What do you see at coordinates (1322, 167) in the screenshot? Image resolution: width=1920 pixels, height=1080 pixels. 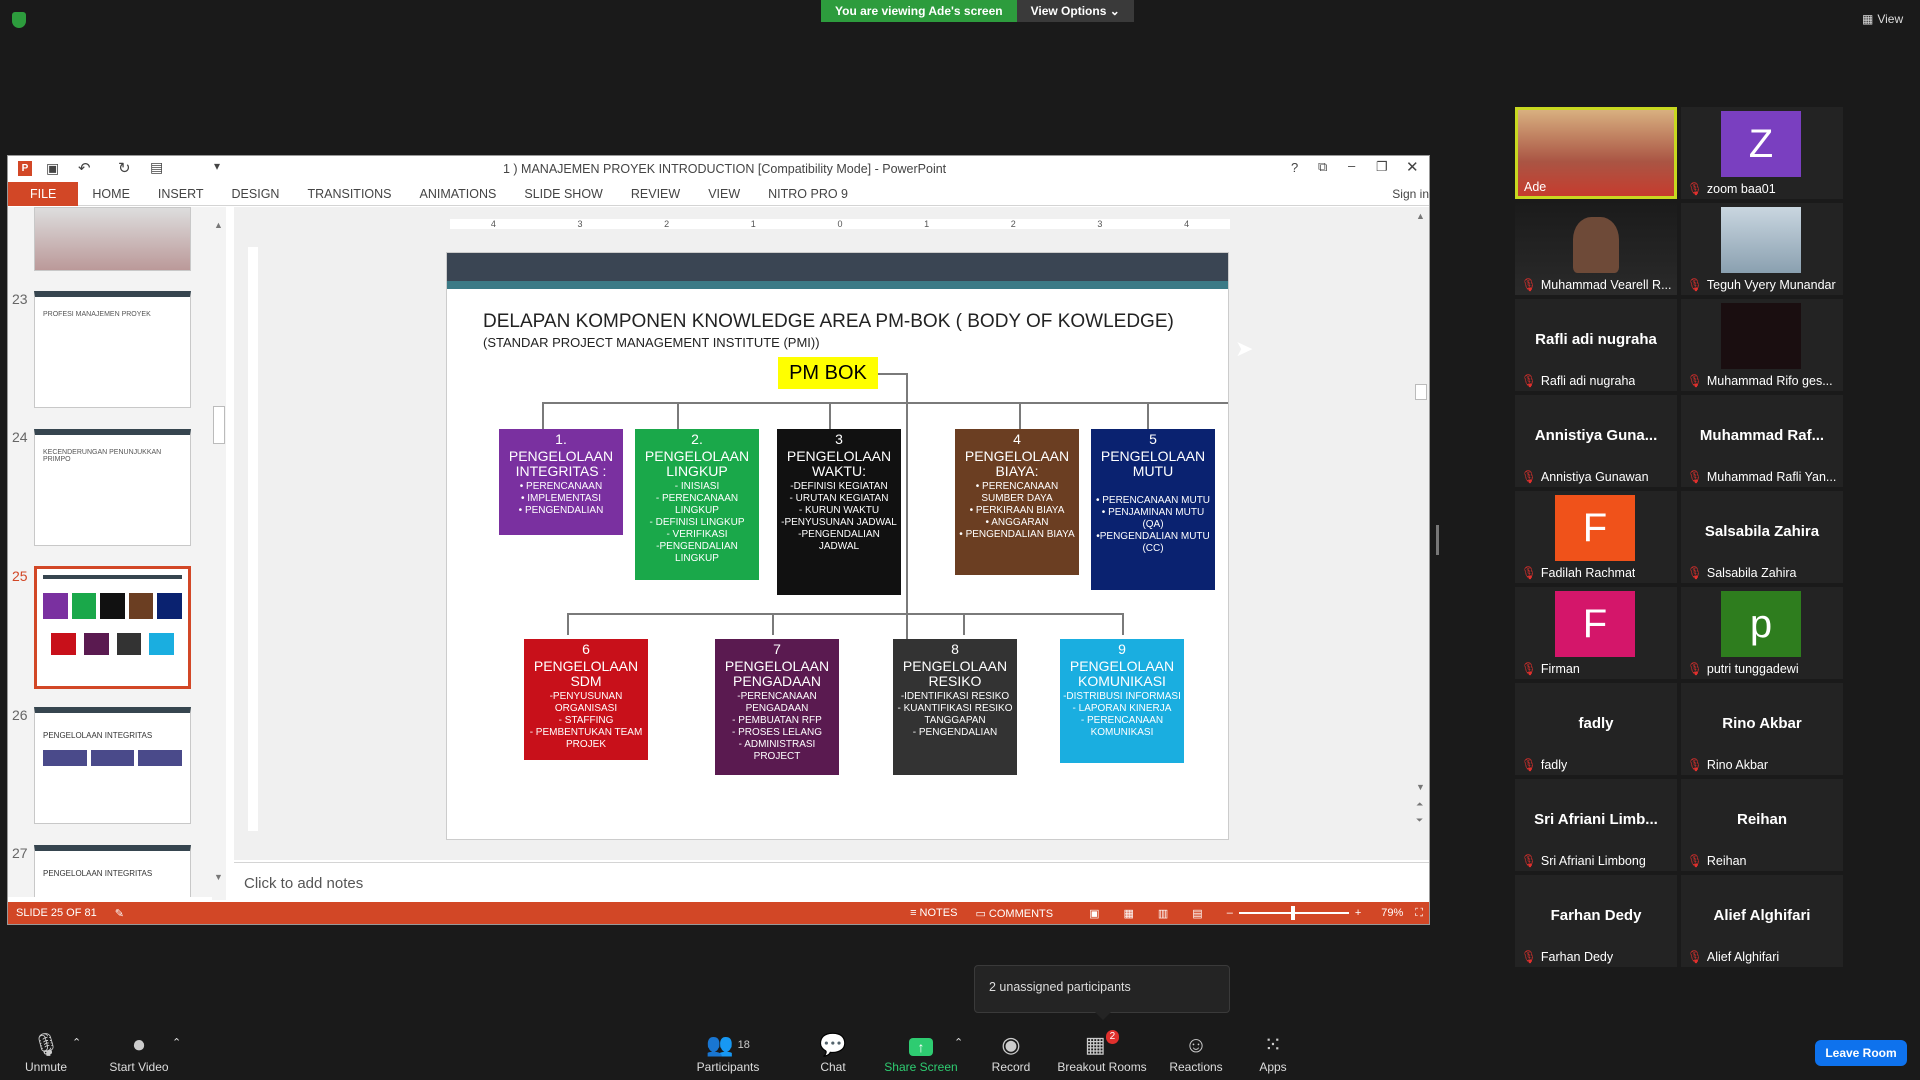 I see `ribbon-display-icon: ⧉` at bounding box center [1322, 167].